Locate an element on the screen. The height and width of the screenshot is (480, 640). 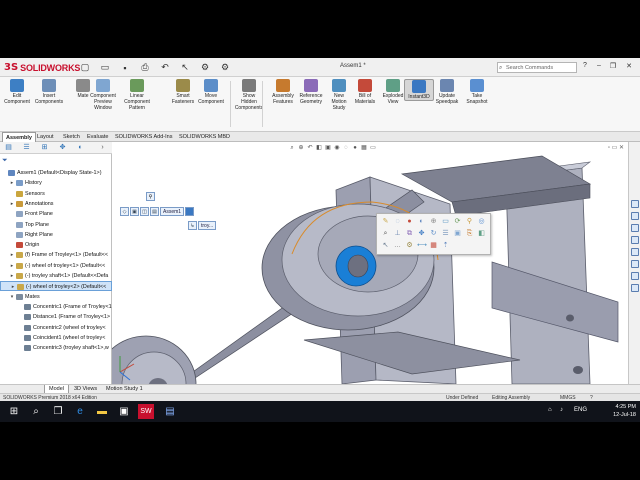
options-icon: ⚙ is located at coordinates (225, 67).